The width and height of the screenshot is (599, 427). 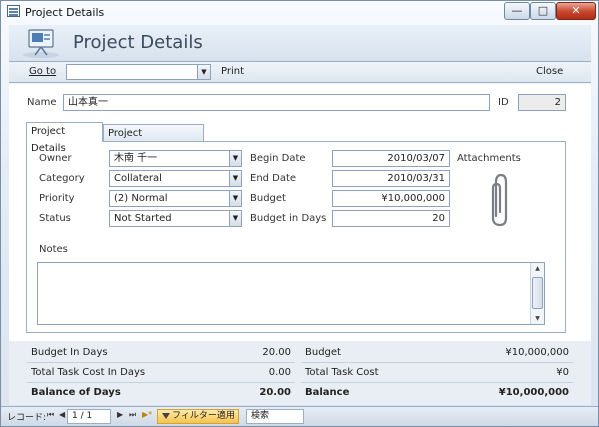 I want to click on title-bar: Project Details — □ ✕, so click(x=299, y=12).